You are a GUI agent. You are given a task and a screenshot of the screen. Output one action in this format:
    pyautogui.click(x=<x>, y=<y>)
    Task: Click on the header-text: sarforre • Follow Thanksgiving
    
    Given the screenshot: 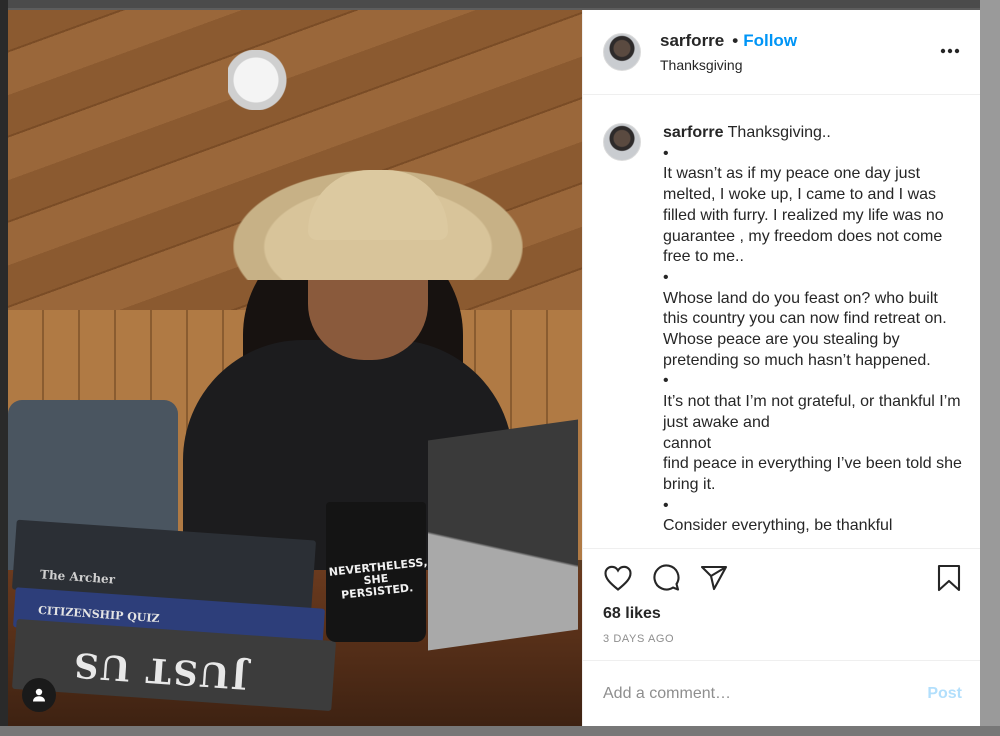 What is the action you would take?
    pyautogui.click(x=728, y=52)
    